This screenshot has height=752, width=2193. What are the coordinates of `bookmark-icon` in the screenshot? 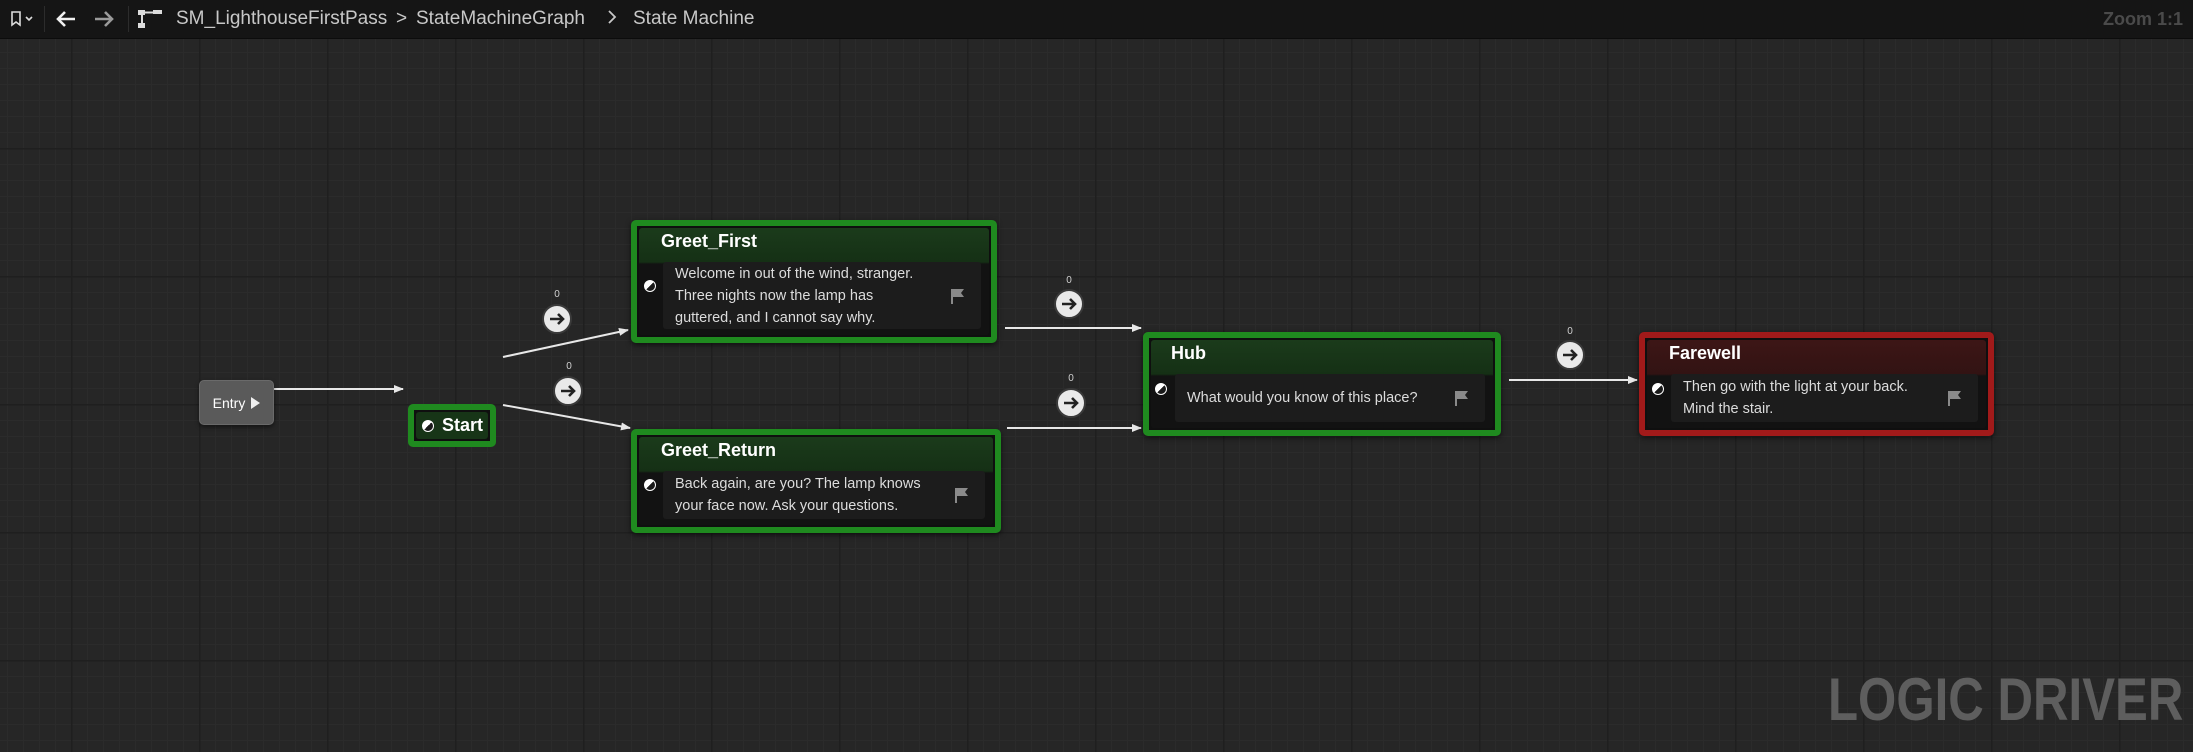 It's located at (22, 19).